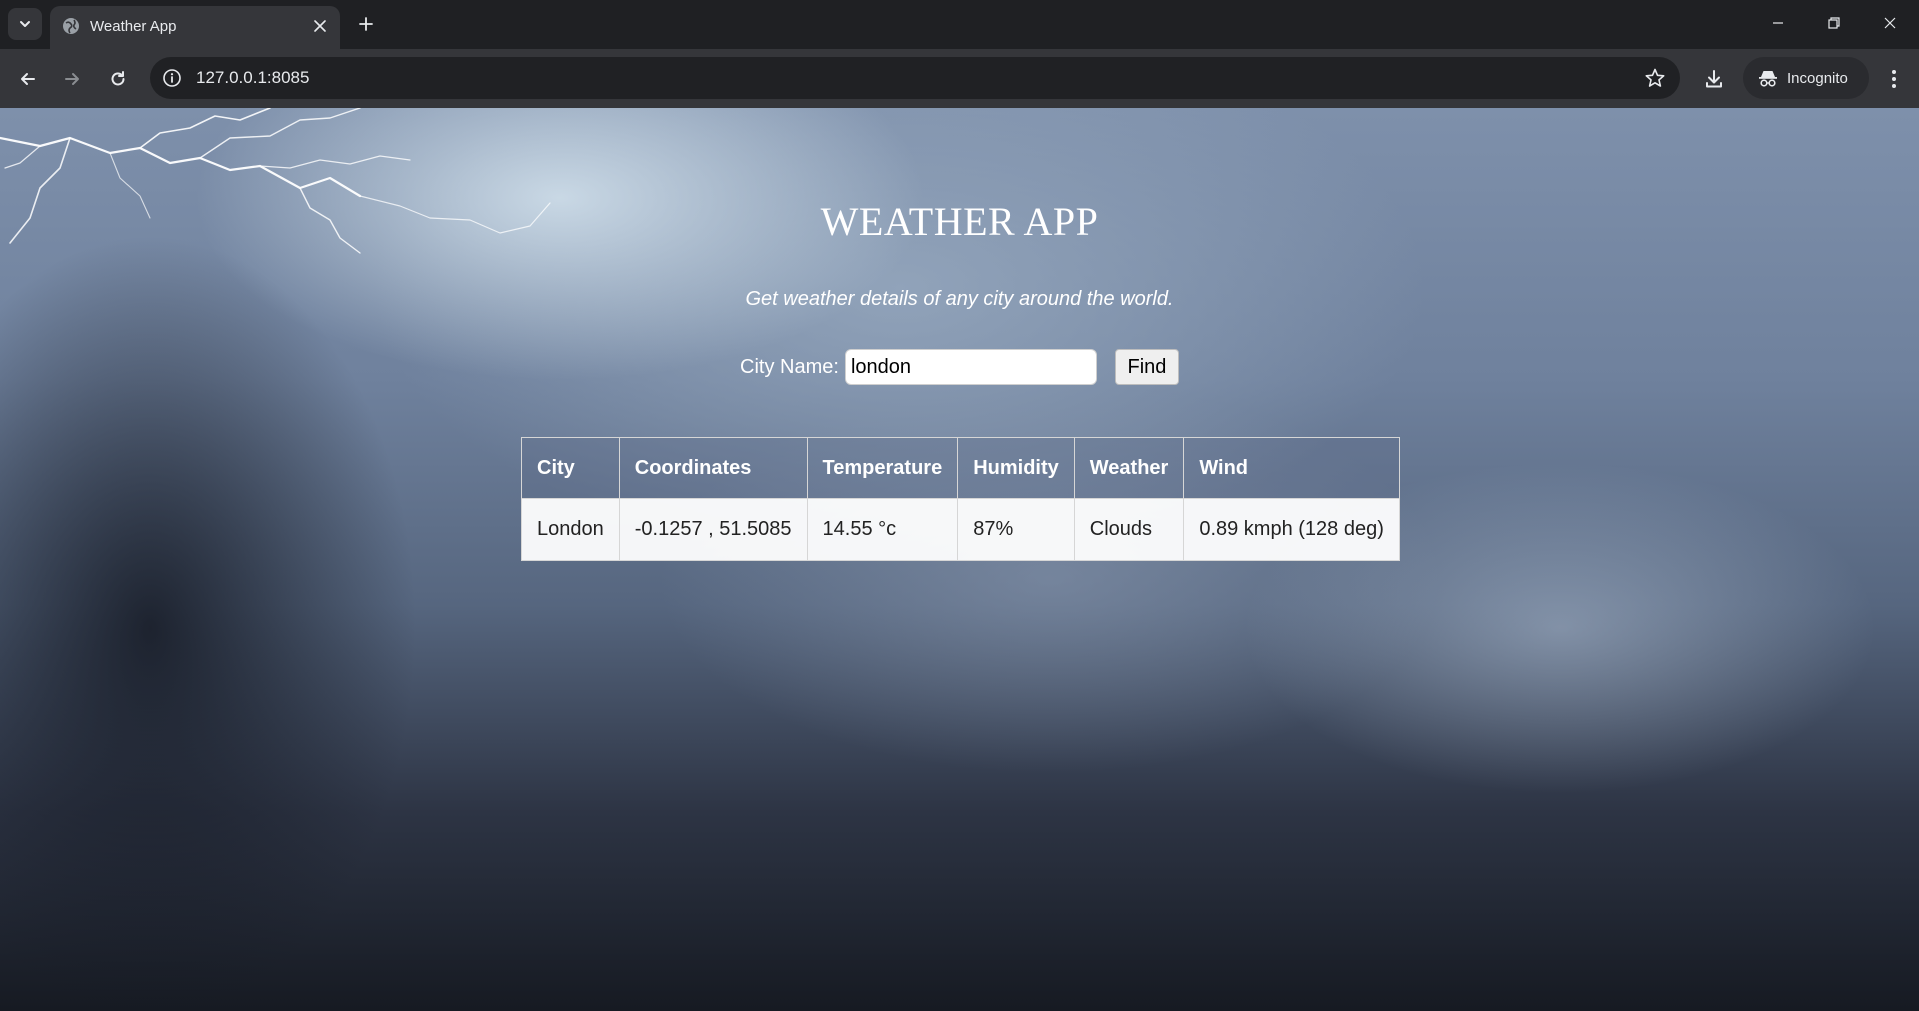 The height and width of the screenshot is (1011, 1919). I want to click on reload-button, so click(118, 79).